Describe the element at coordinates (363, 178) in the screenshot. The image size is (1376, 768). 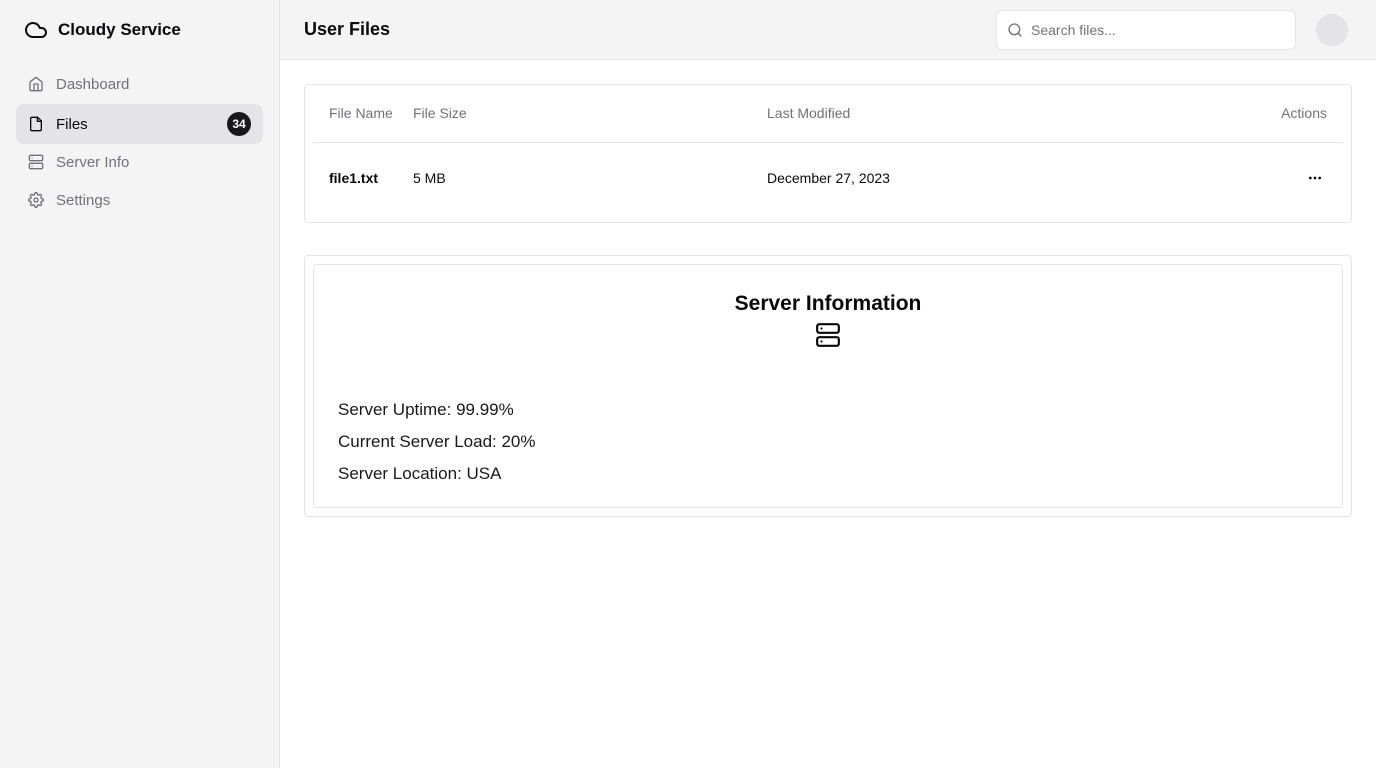
I see `file-name-cell: file1.txt` at that location.